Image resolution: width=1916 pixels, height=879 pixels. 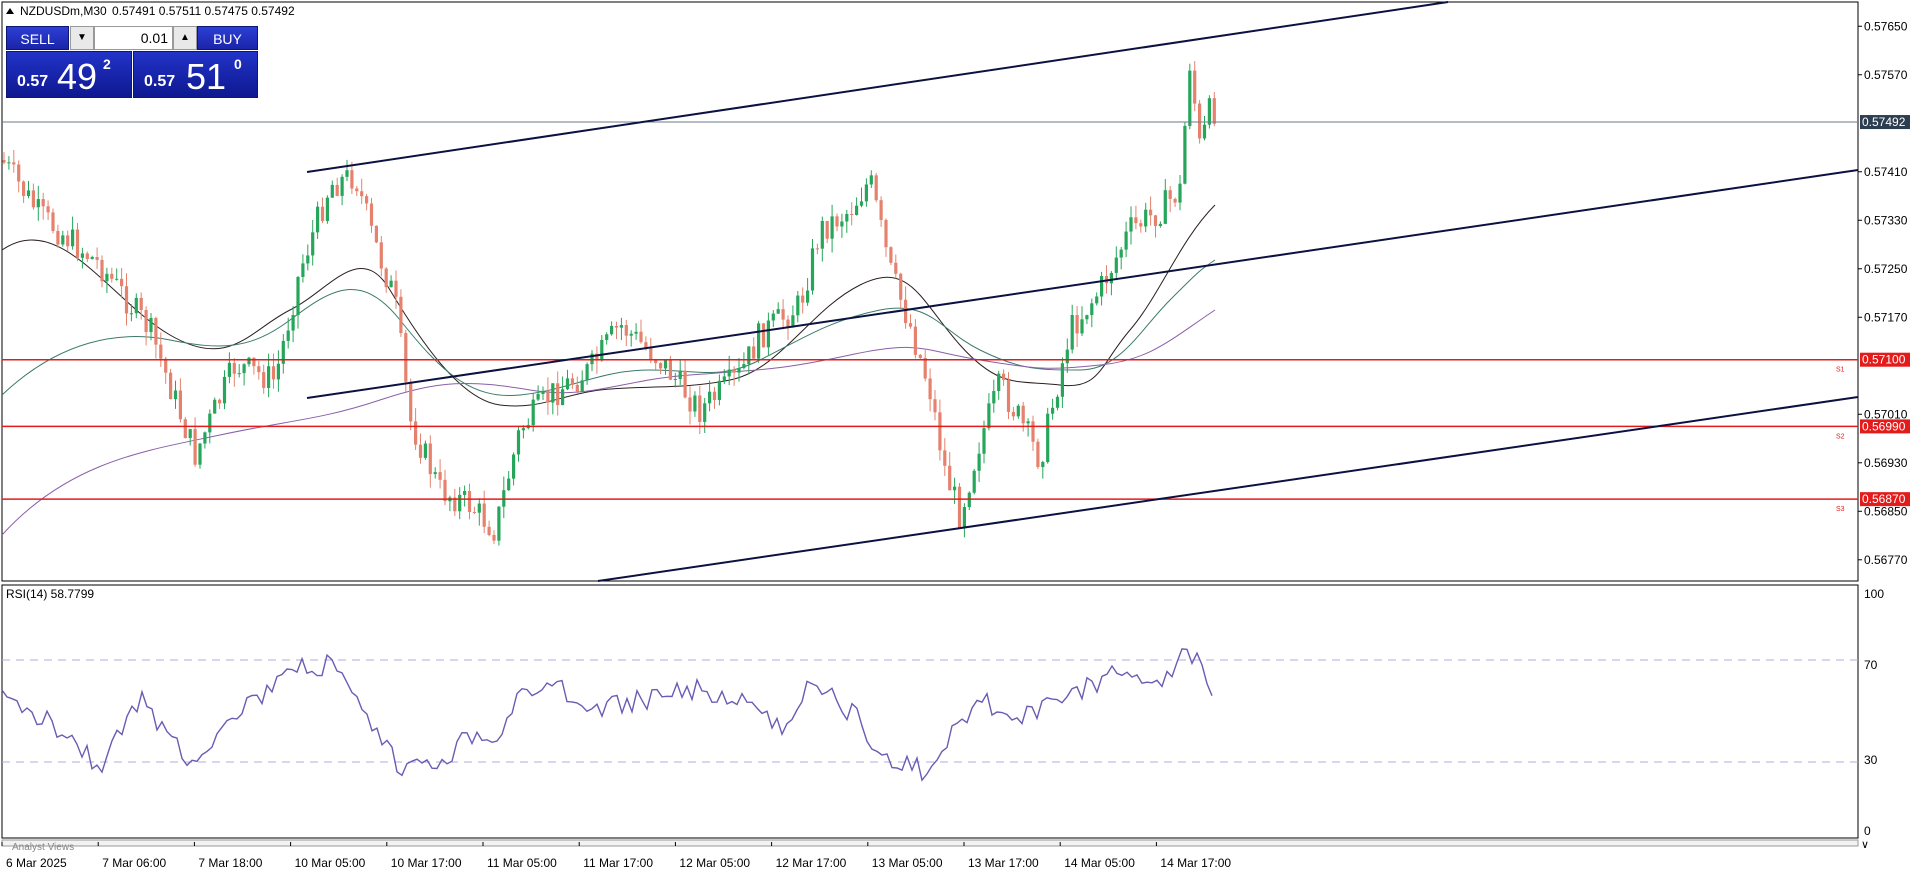 I want to click on price-tick-label: 0.56850, so click(x=1886, y=511).